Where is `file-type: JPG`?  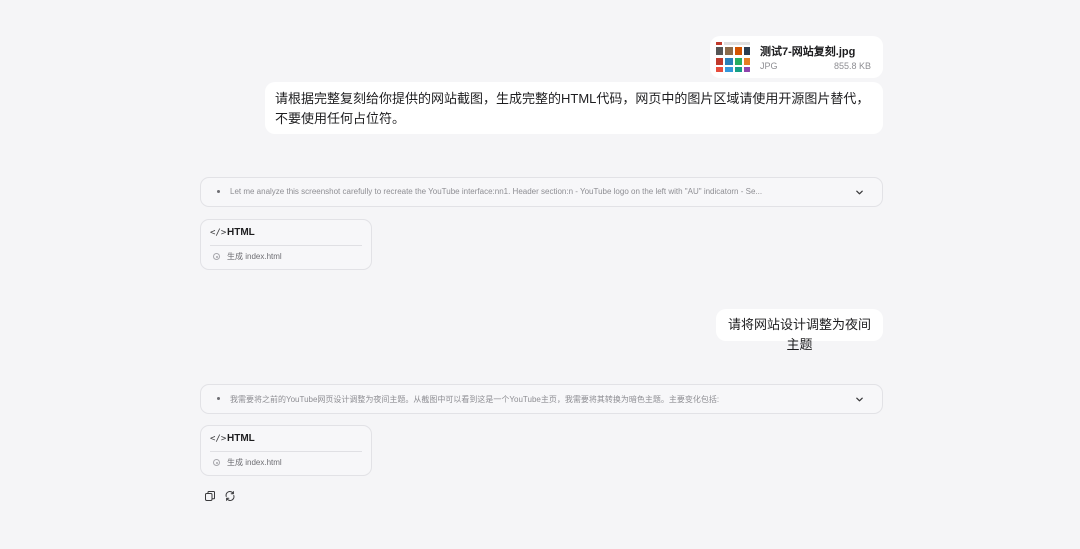 file-type: JPG is located at coordinates (769, 66).